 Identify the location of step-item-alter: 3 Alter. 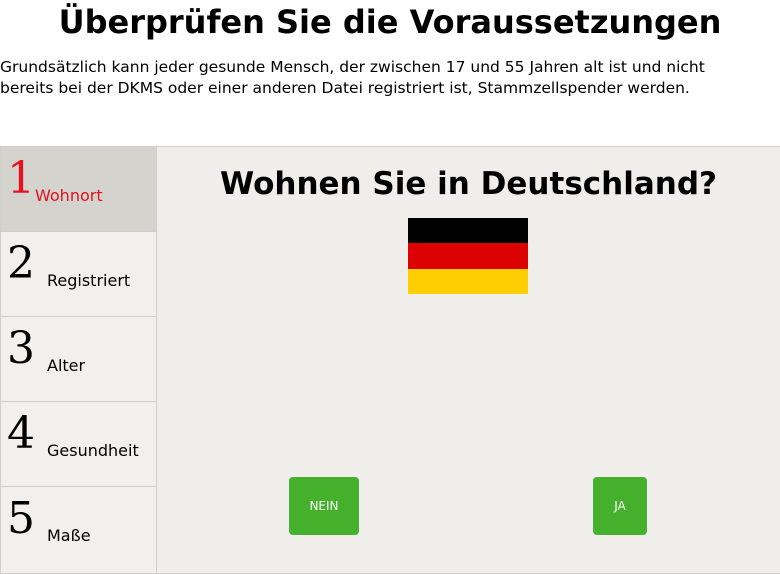
(78, 359).